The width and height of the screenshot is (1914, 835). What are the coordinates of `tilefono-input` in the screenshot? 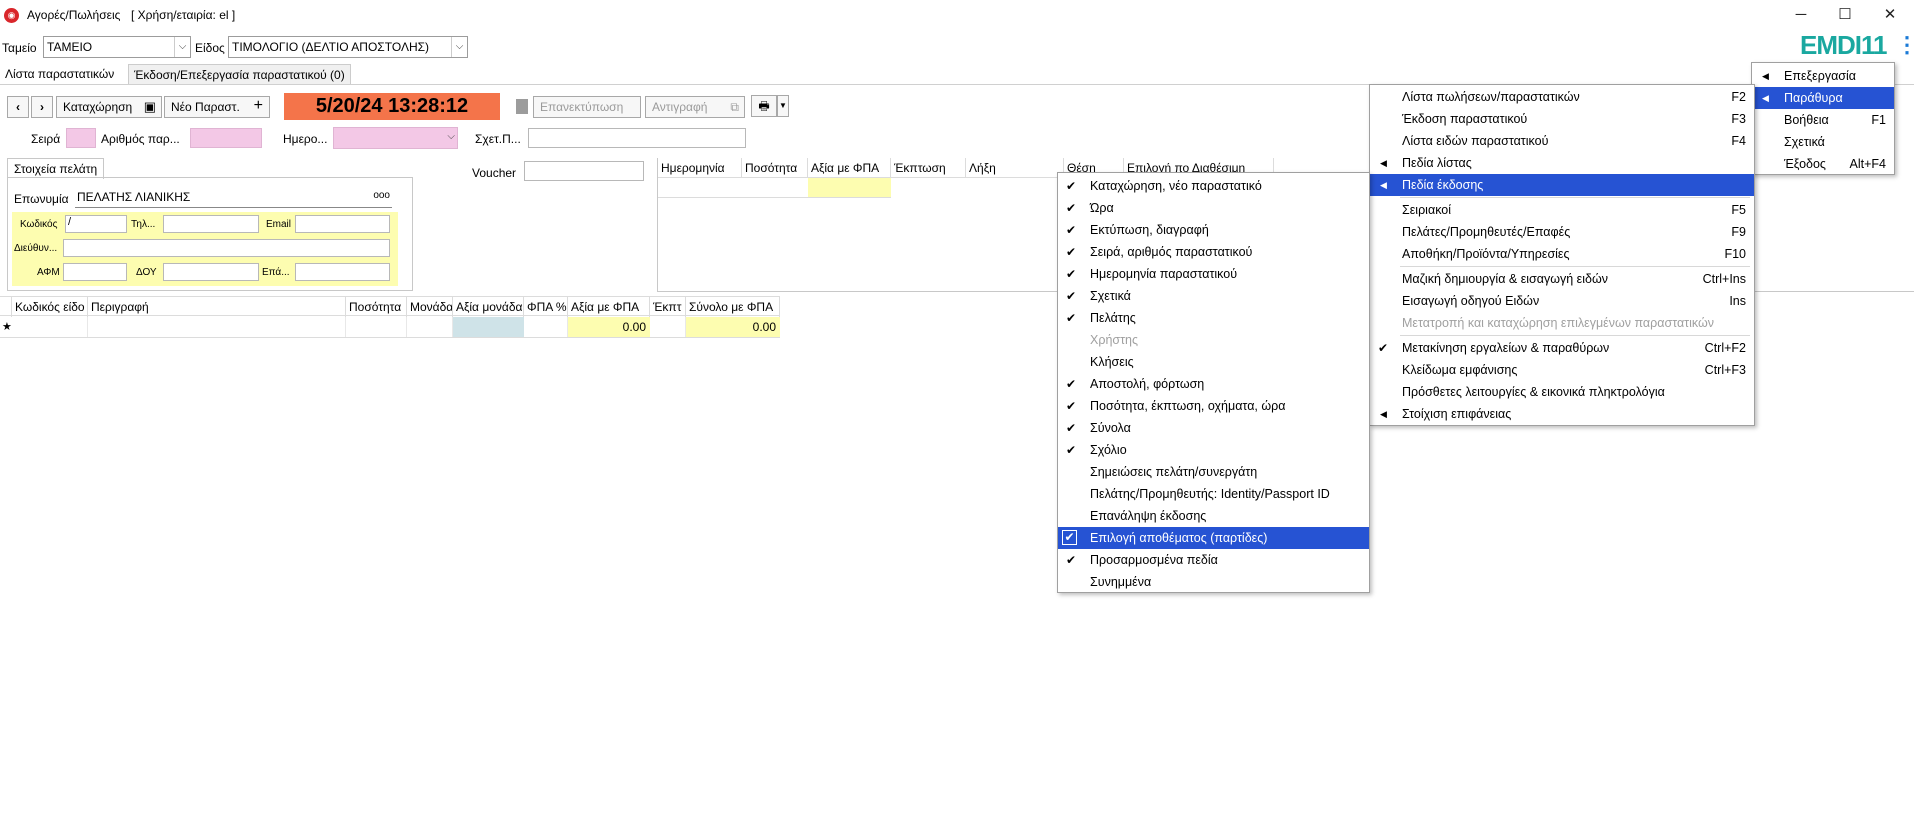 It's located at (211, 224).